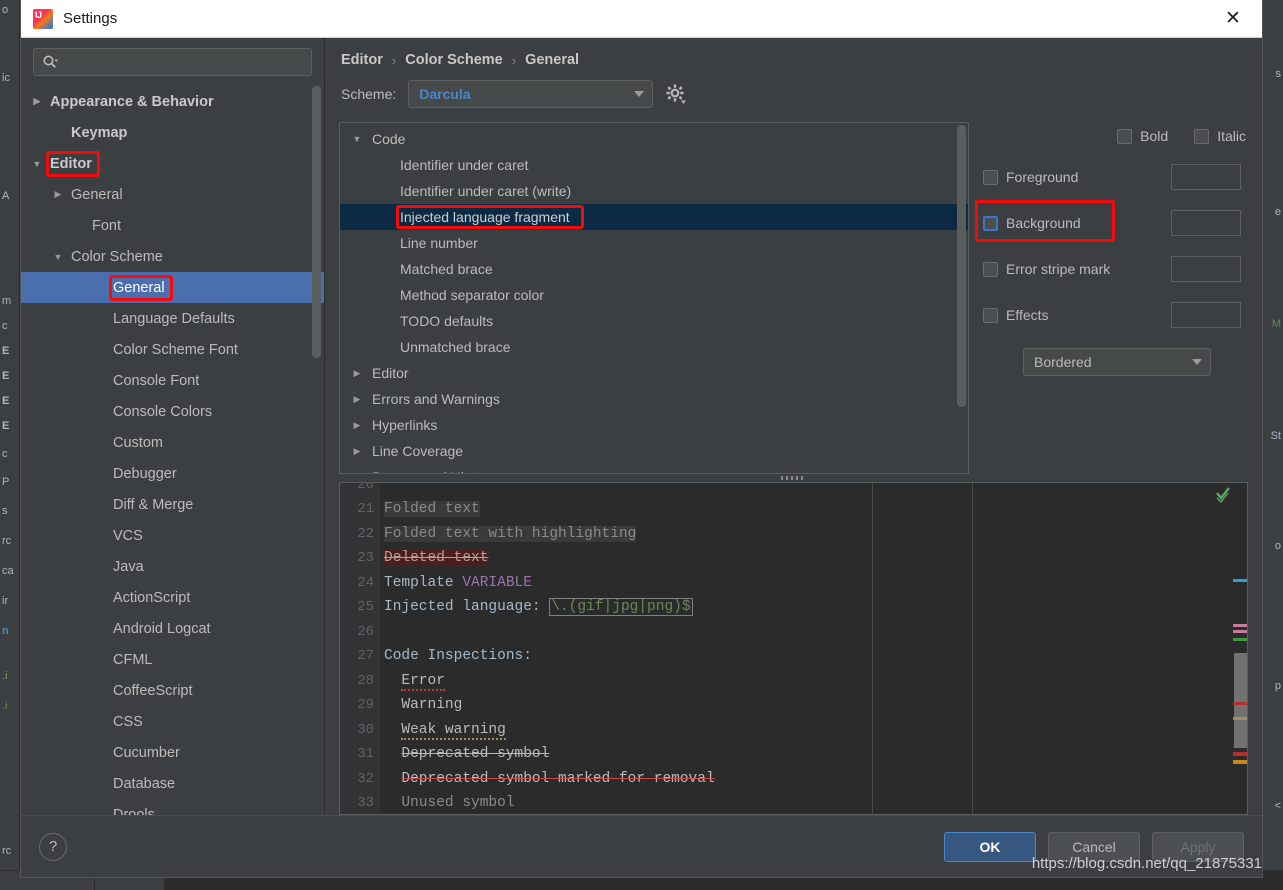 This screenshot has width=1283, height=890. What do you see at coordinates (654, 139) in the screenshot?
I see `attribute-node-code: ▼ Code` at bounding box center [654, 139].